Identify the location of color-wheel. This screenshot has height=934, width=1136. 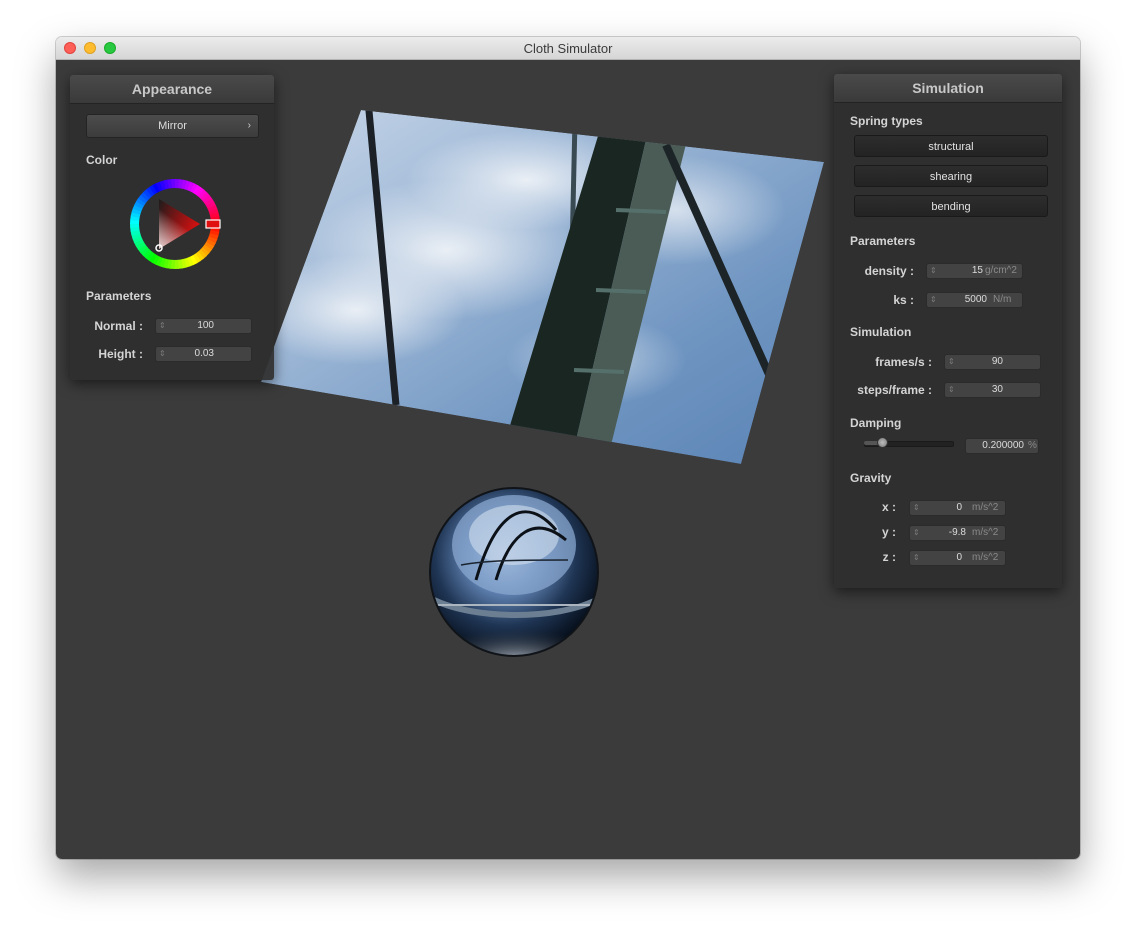
(175, 224).